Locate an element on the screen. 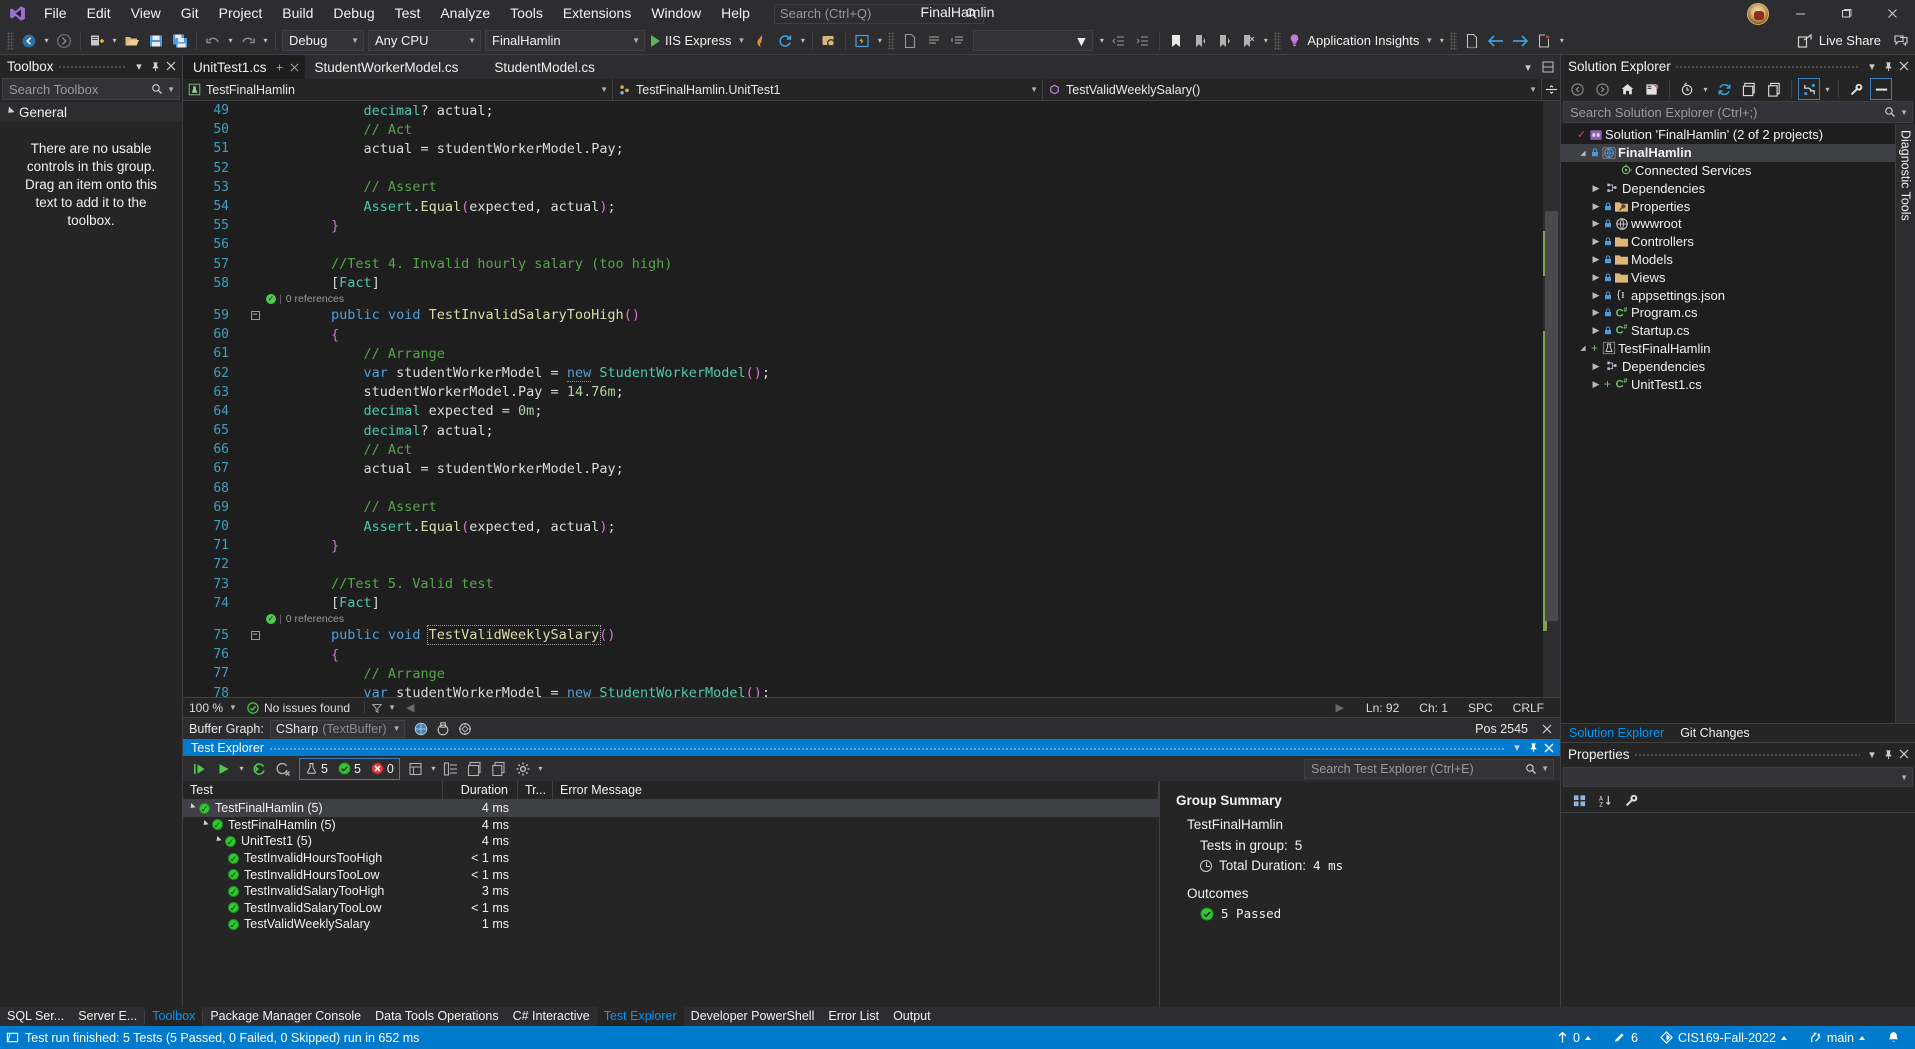 This screenshot has width=1915, height=1049. tree-item: ▶ Properties is located at coordinates (1728, 206).